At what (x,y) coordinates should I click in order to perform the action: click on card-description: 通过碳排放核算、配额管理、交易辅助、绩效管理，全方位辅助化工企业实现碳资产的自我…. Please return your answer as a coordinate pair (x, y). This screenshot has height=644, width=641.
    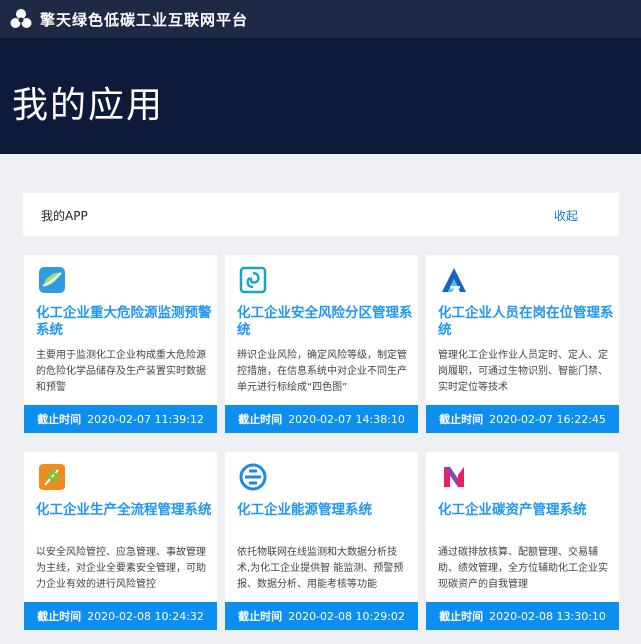
    Looking at the image, I should click on (523, 568).